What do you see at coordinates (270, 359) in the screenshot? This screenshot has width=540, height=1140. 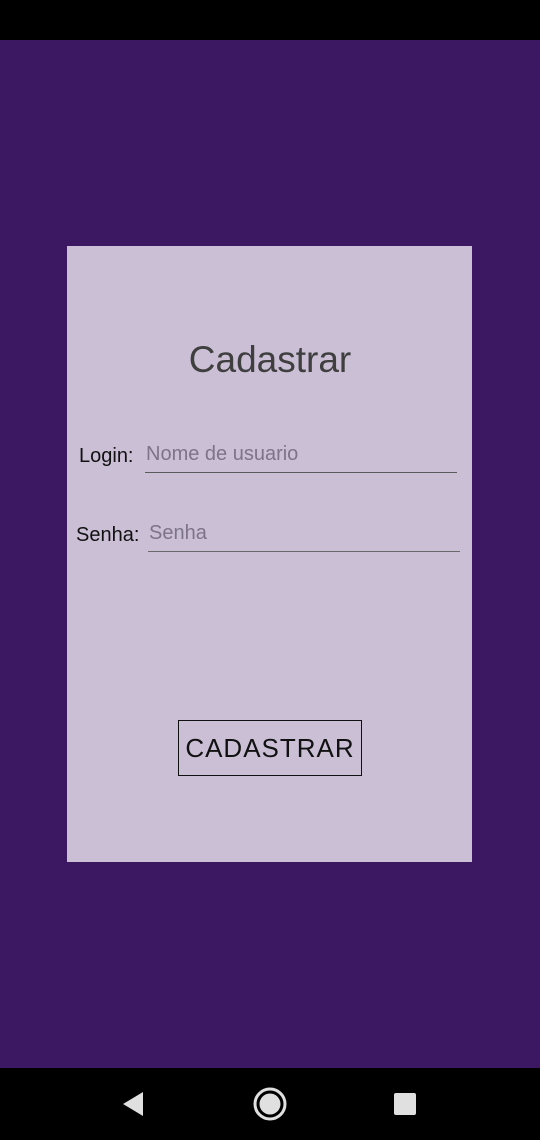 I see `page-title: Cadastrar` at bounding box center [270, 359].